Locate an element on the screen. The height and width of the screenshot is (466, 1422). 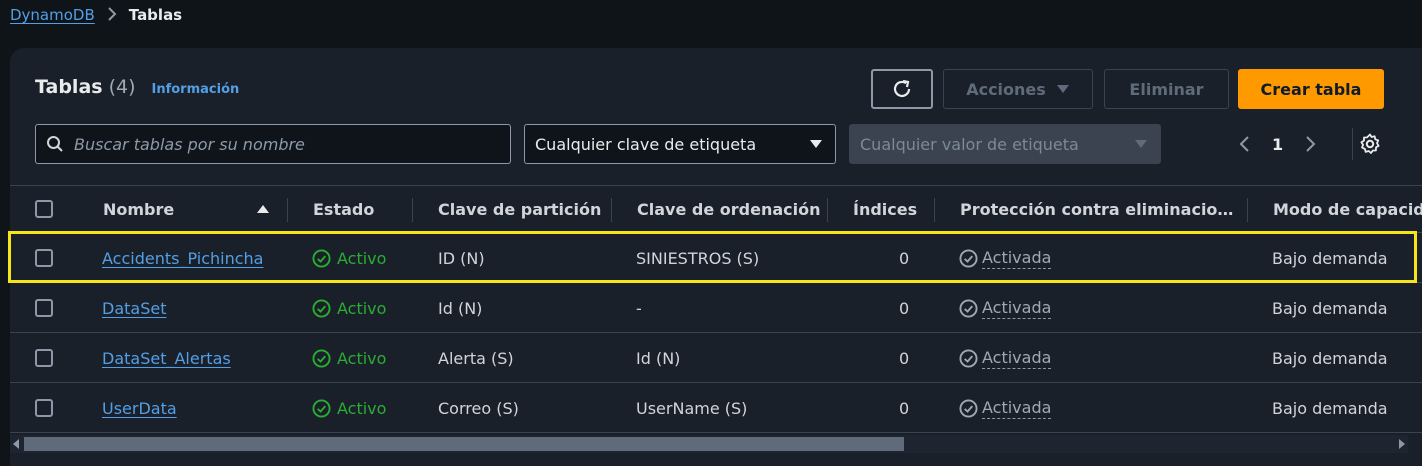
column-header-status: Estado is located at coordinates (343, 209).